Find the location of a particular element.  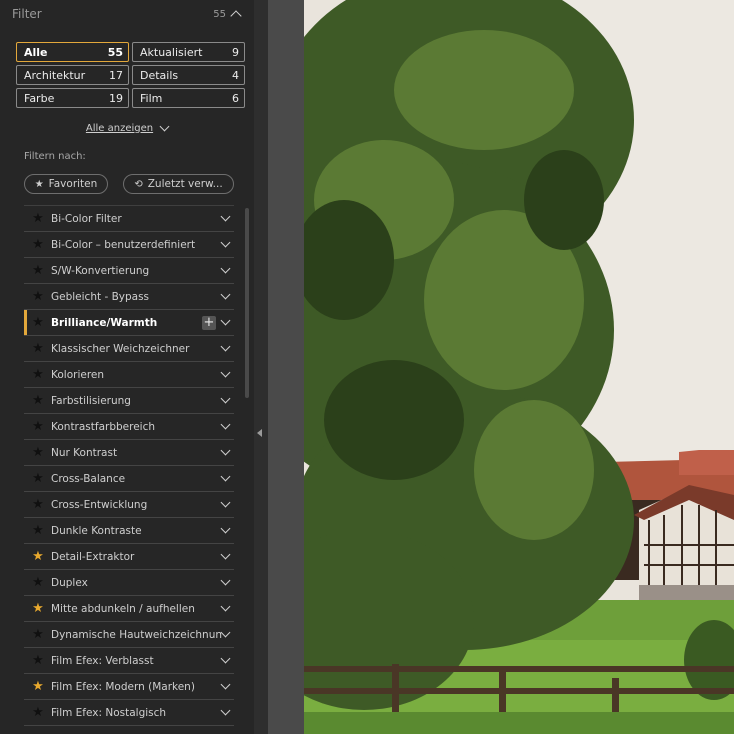

category-architecture: Architektur 17 is located at coordinates (72, 75).